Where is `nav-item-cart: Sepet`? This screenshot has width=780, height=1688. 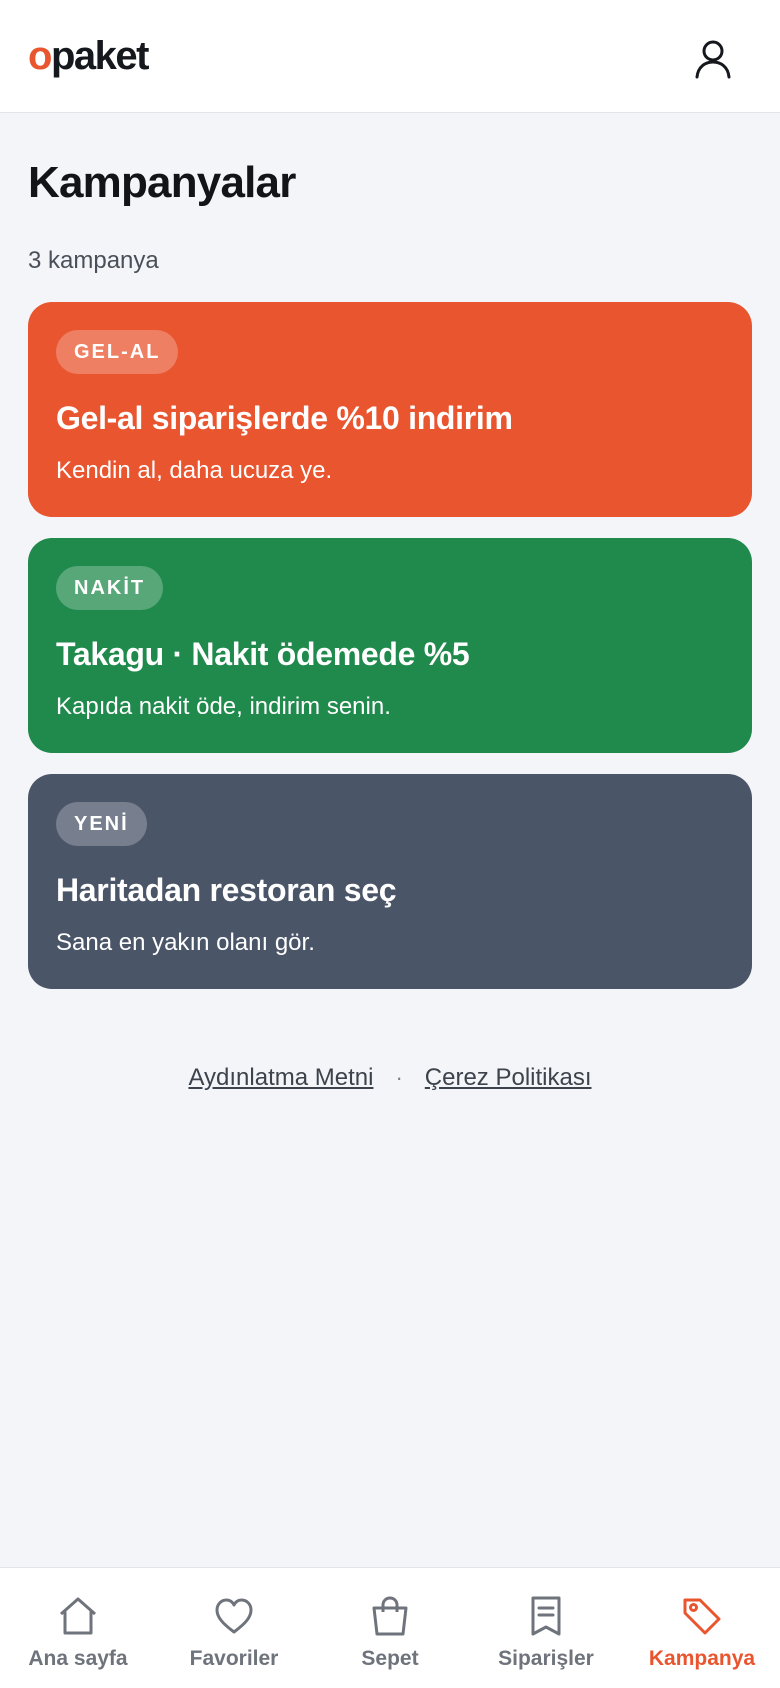
nav-item-cart: Sepet is located at coordinates (390, 1628).